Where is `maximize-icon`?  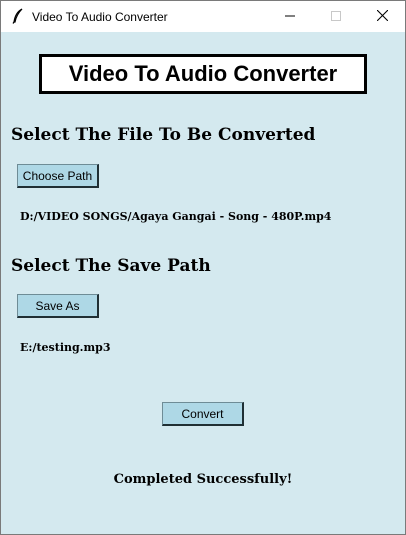 maximize-icon is located at coordinates (336, 17).